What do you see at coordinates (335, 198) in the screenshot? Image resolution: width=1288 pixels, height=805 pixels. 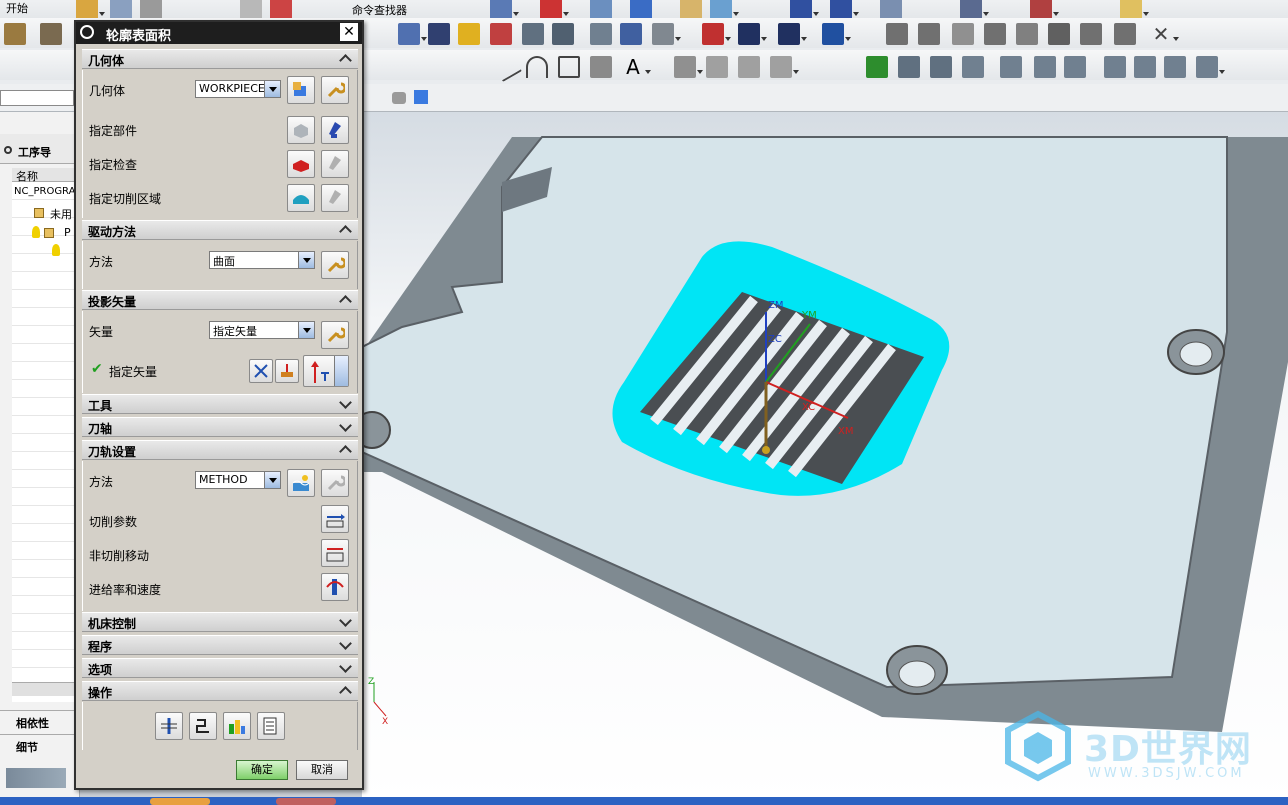 I see `show-cut-area-flashlight-icon` at bounding box center [335, 198].